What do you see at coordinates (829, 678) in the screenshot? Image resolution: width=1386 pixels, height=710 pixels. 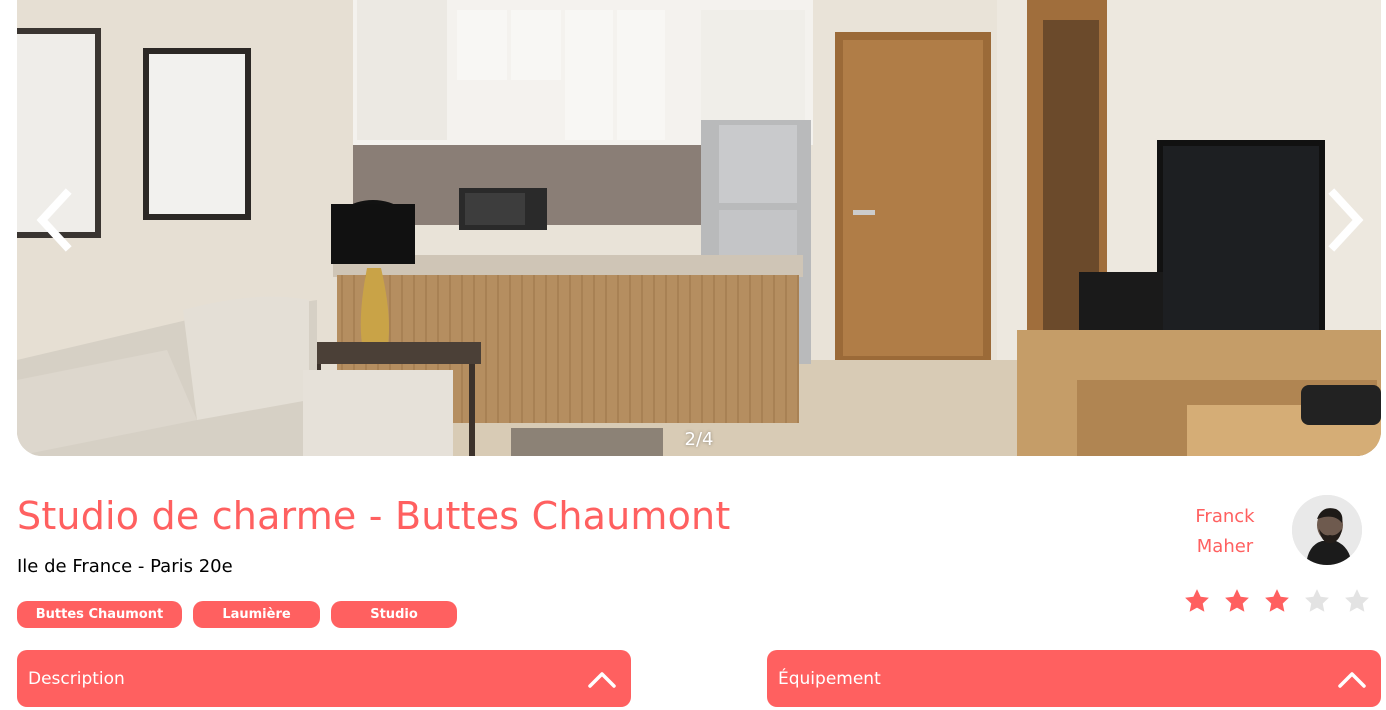 I see `equipment-label: Équipement` at bounding box center [829, 678].